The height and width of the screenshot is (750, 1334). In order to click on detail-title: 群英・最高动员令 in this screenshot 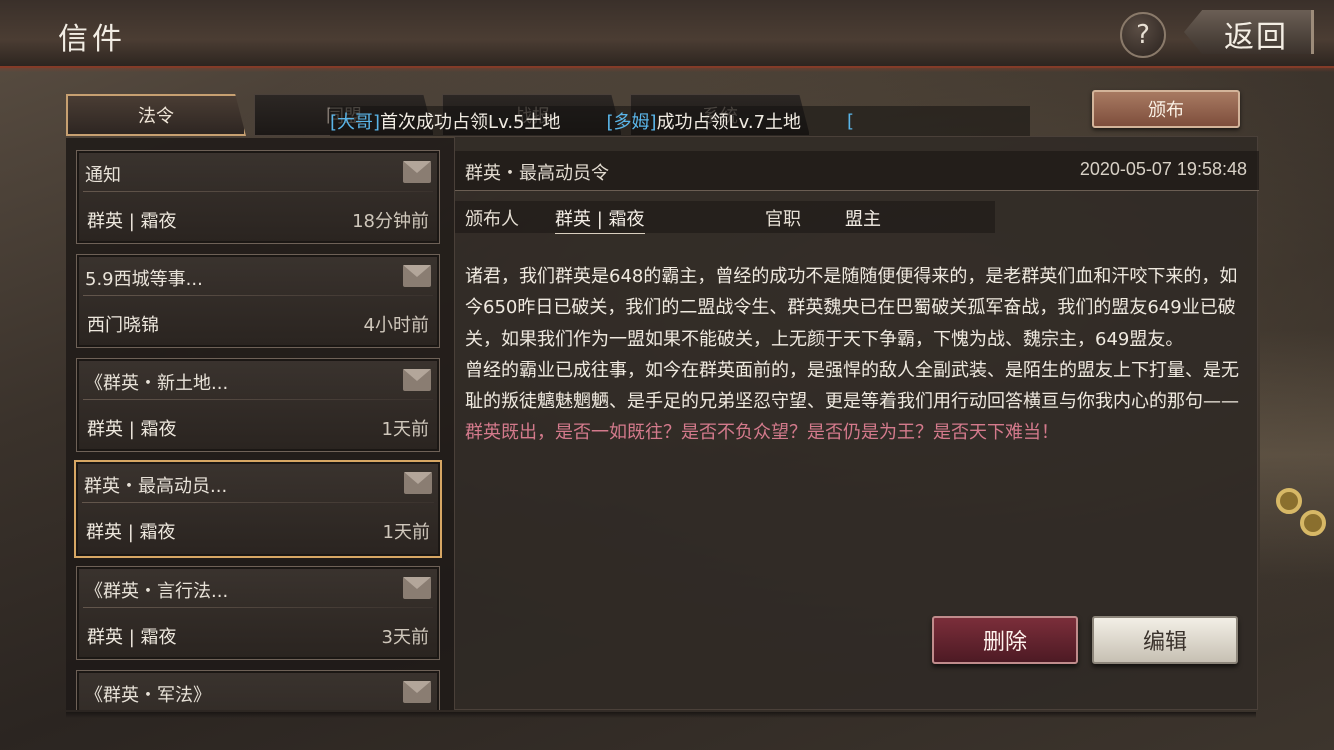, I will do `click(537, 173)`.